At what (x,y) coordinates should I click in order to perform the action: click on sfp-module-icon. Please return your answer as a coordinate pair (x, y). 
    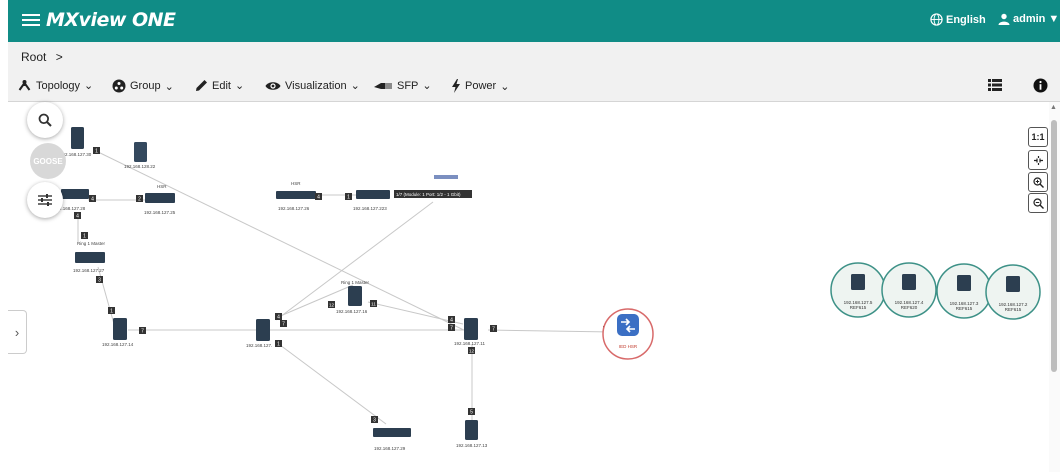
    Looking at the image, I should click on (446, 177).